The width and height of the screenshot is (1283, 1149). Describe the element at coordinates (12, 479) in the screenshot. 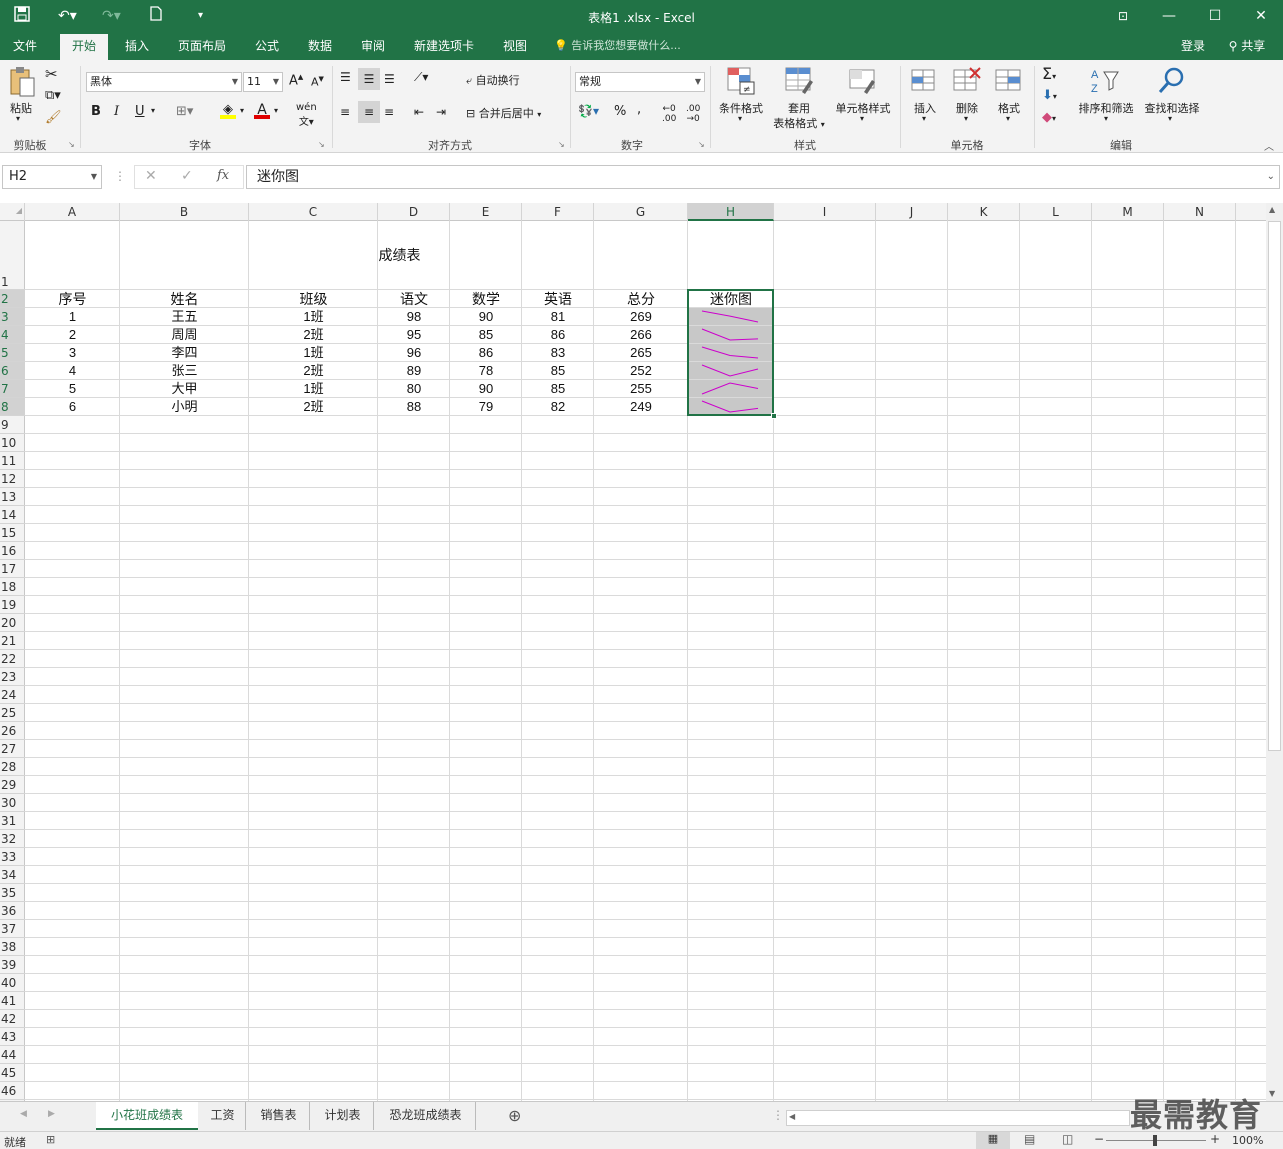

I see `row-header-12: 12` at that location.